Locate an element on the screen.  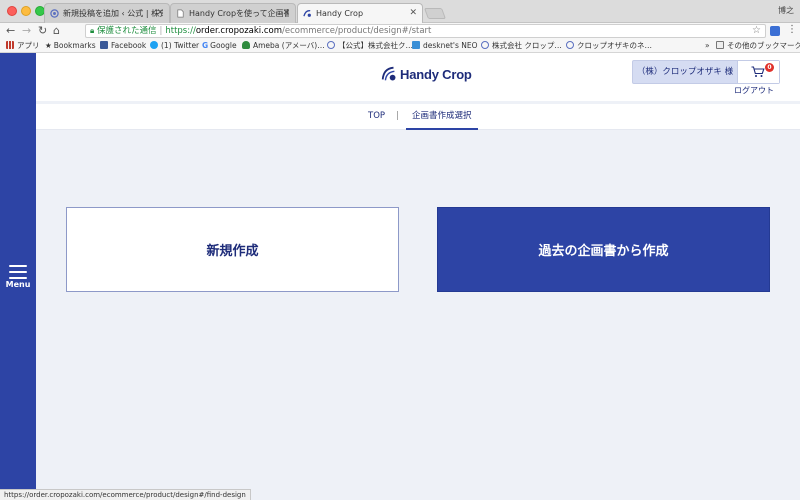
home-icon: ⌂ is located at coordinates (56, 31).